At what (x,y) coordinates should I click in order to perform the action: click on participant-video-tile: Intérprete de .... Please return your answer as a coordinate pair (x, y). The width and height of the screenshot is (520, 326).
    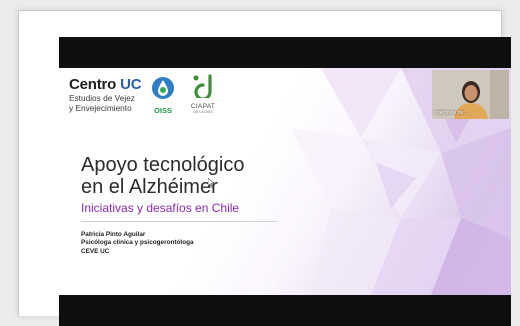
    Looking at the image, I should click on (470, 94).